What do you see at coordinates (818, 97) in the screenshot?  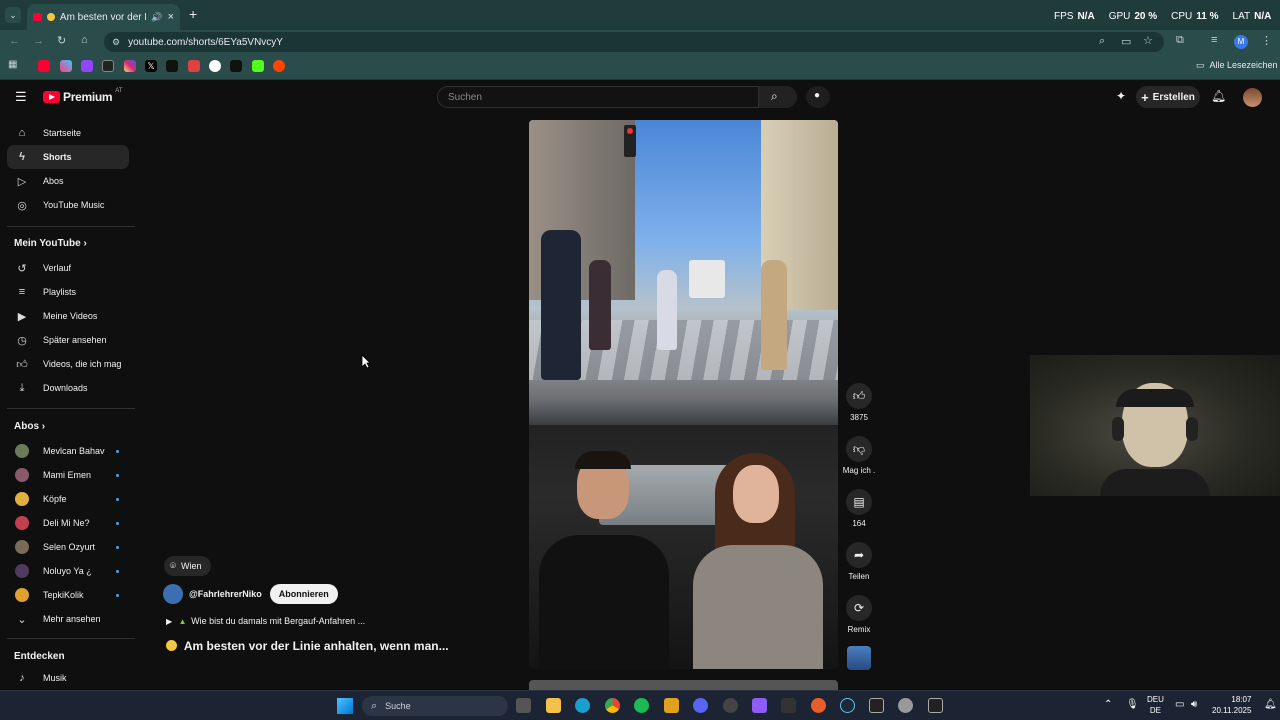 I see `voice-search-button: ●` at bounding box center [818, 97].